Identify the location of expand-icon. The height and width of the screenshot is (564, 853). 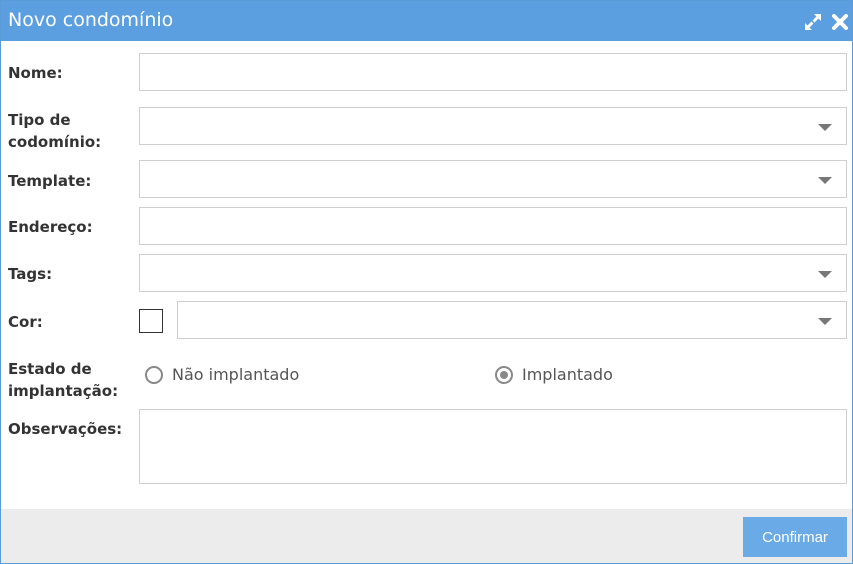
(813, 22).